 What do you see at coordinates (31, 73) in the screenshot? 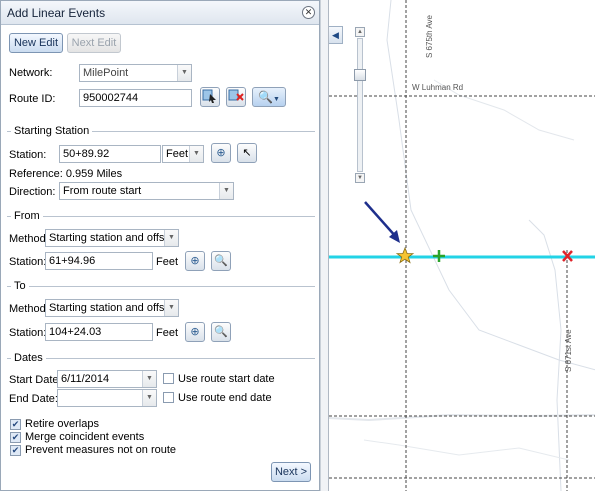
I see `network-label: Network:` at bounding box center [31, 73].